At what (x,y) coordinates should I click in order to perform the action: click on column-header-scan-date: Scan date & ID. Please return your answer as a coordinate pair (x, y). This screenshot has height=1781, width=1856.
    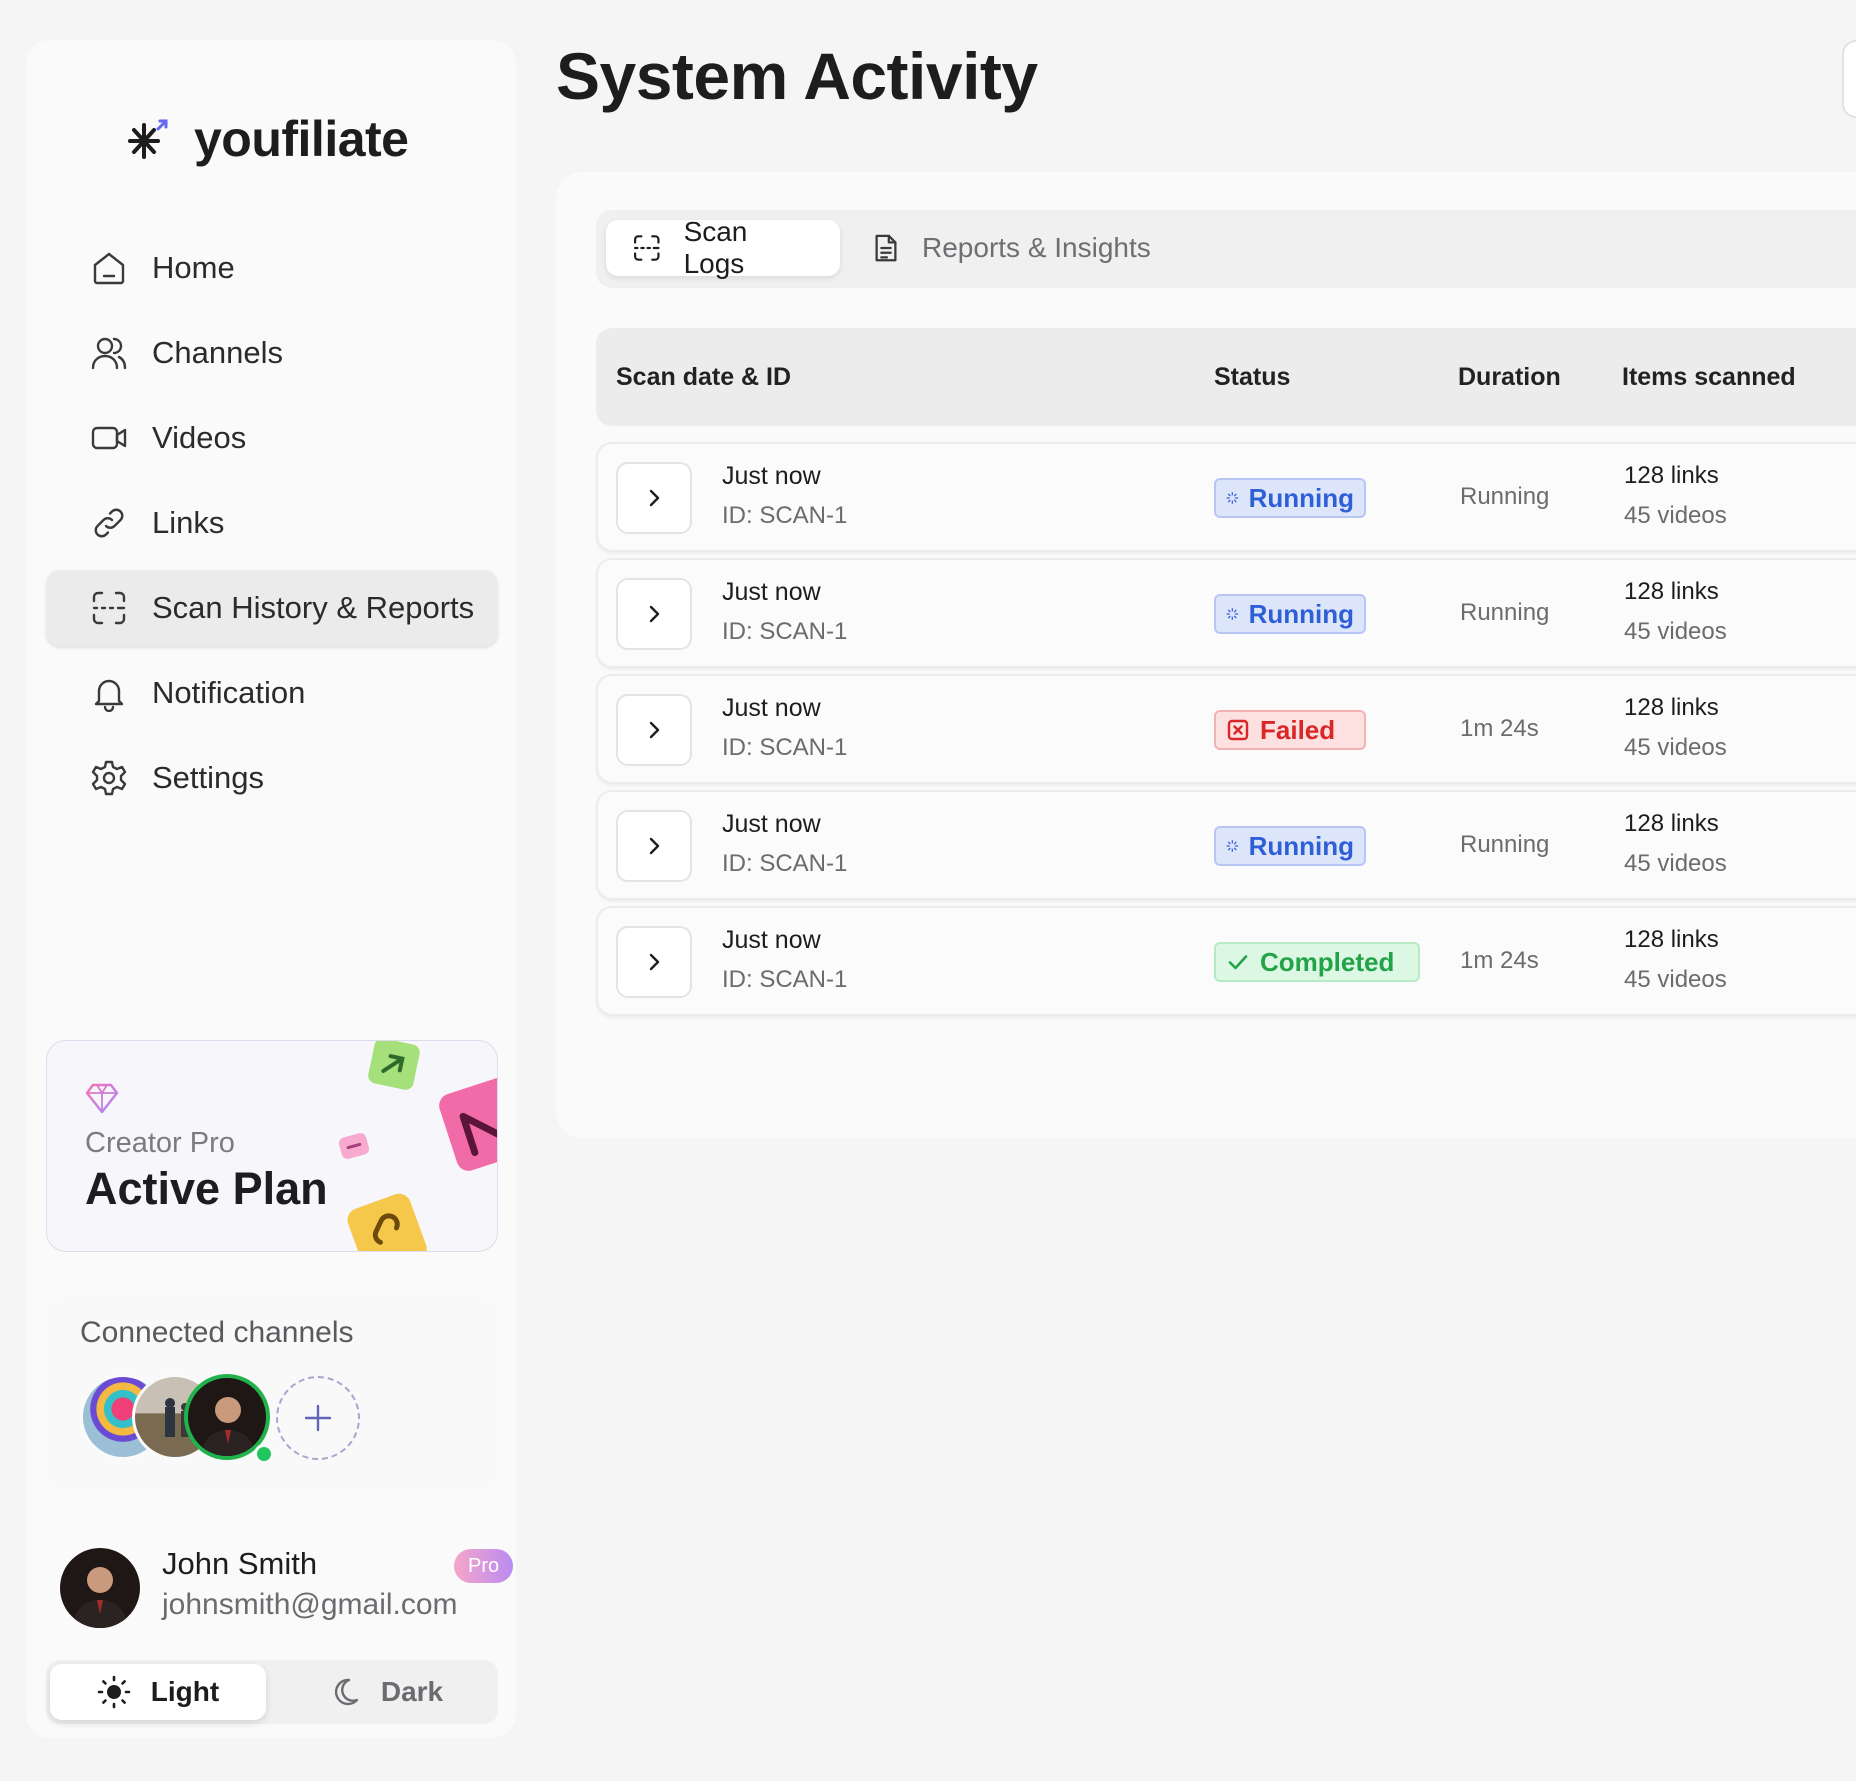
    Looking at the image, I should click on (703, 377).